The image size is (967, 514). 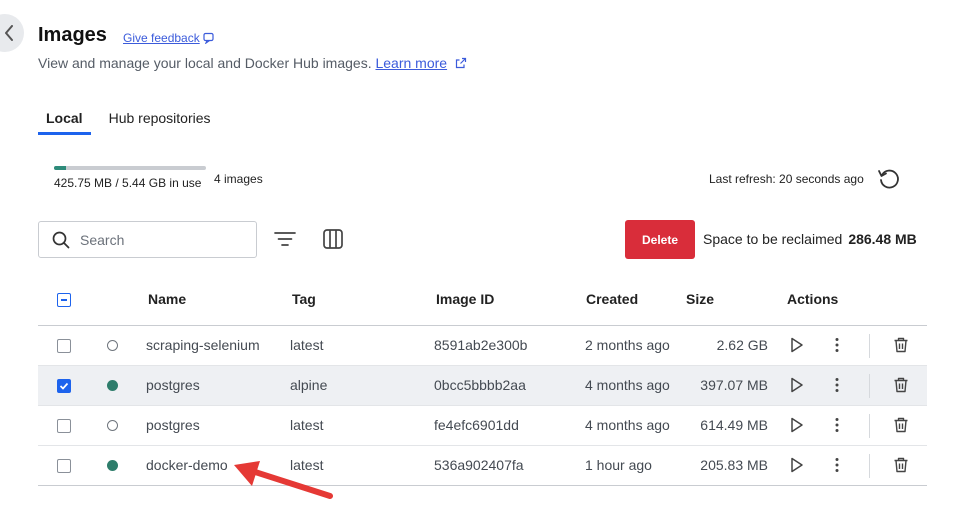 I want to click on image-count: 4 images, so click(x=238, y=179).